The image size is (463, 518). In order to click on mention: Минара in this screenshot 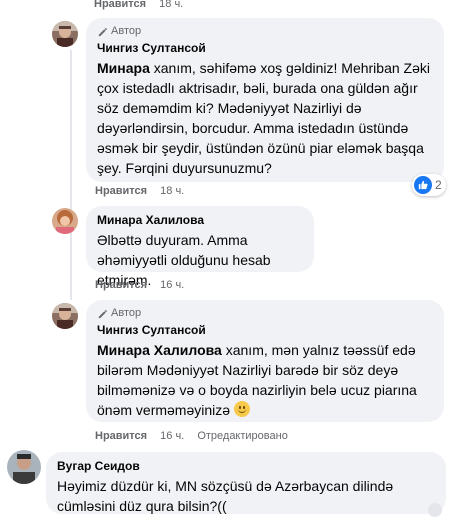, I will do `click(123, 68)`.